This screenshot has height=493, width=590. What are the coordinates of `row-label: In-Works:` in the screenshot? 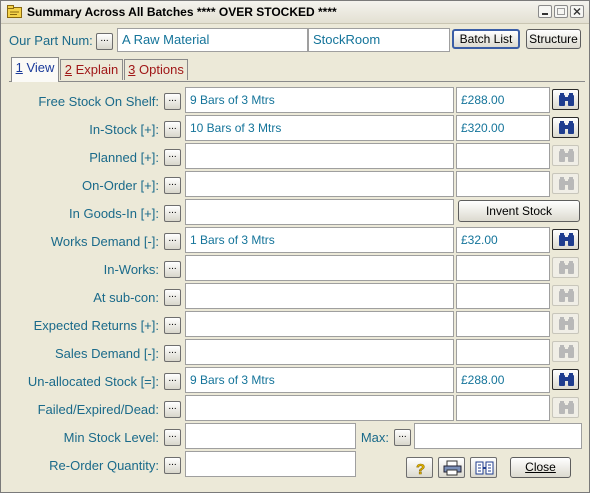 It's located at (131, 269).